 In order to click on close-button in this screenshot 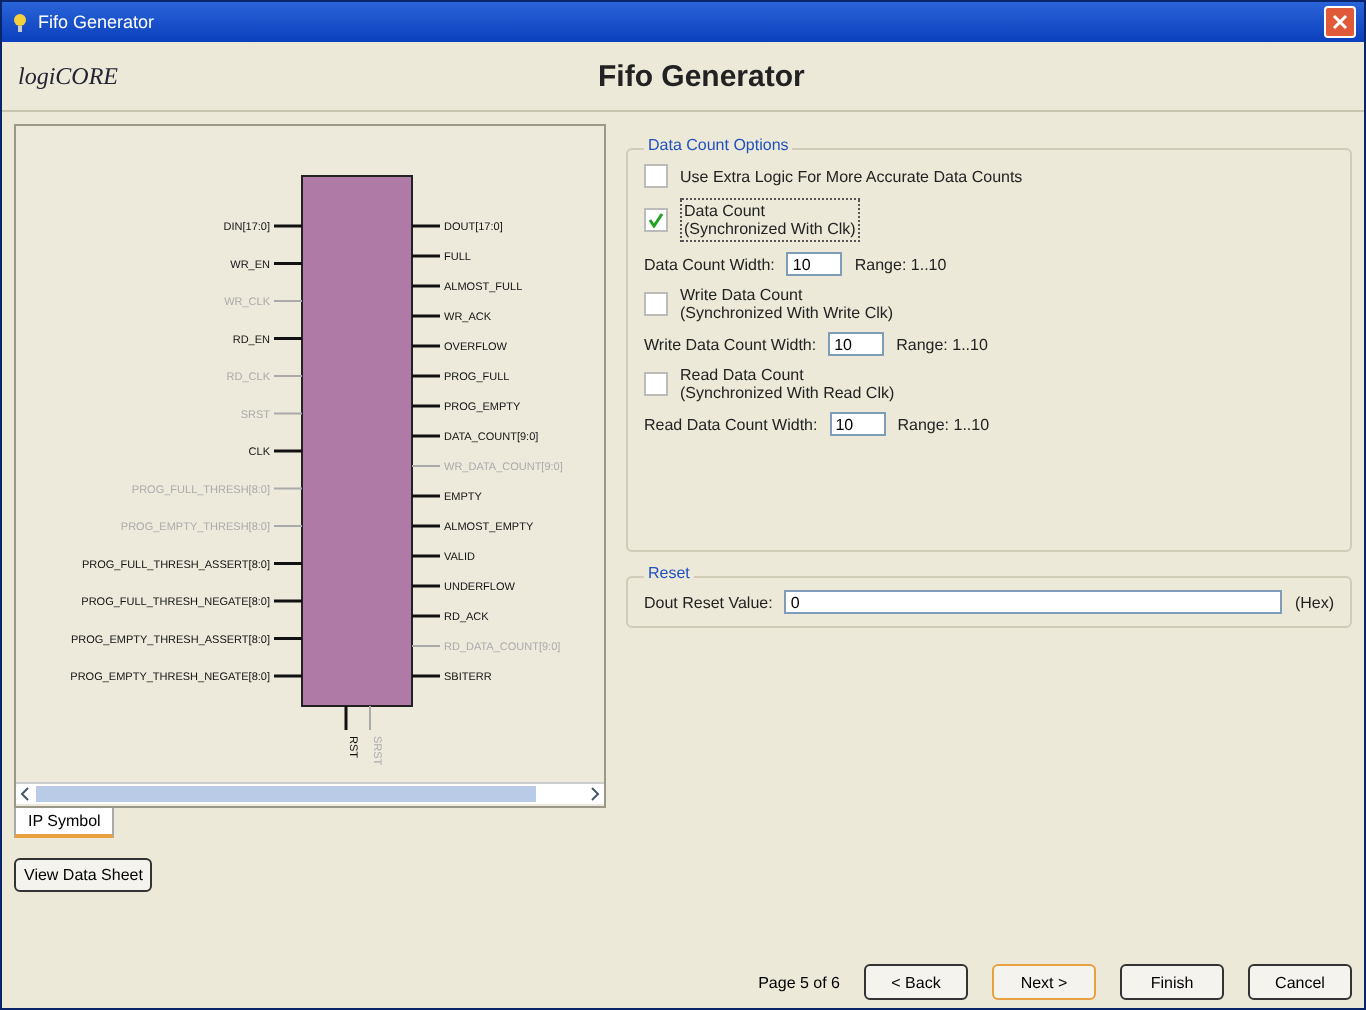, I will do `click(1340, 22)`.